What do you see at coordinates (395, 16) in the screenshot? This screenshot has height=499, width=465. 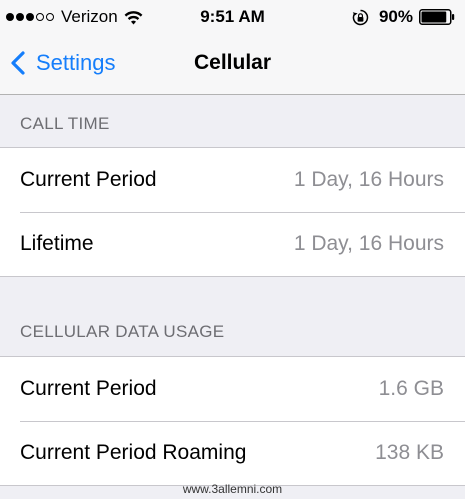 I see `battery-percent: 90%` at bounding box center [395, 16].